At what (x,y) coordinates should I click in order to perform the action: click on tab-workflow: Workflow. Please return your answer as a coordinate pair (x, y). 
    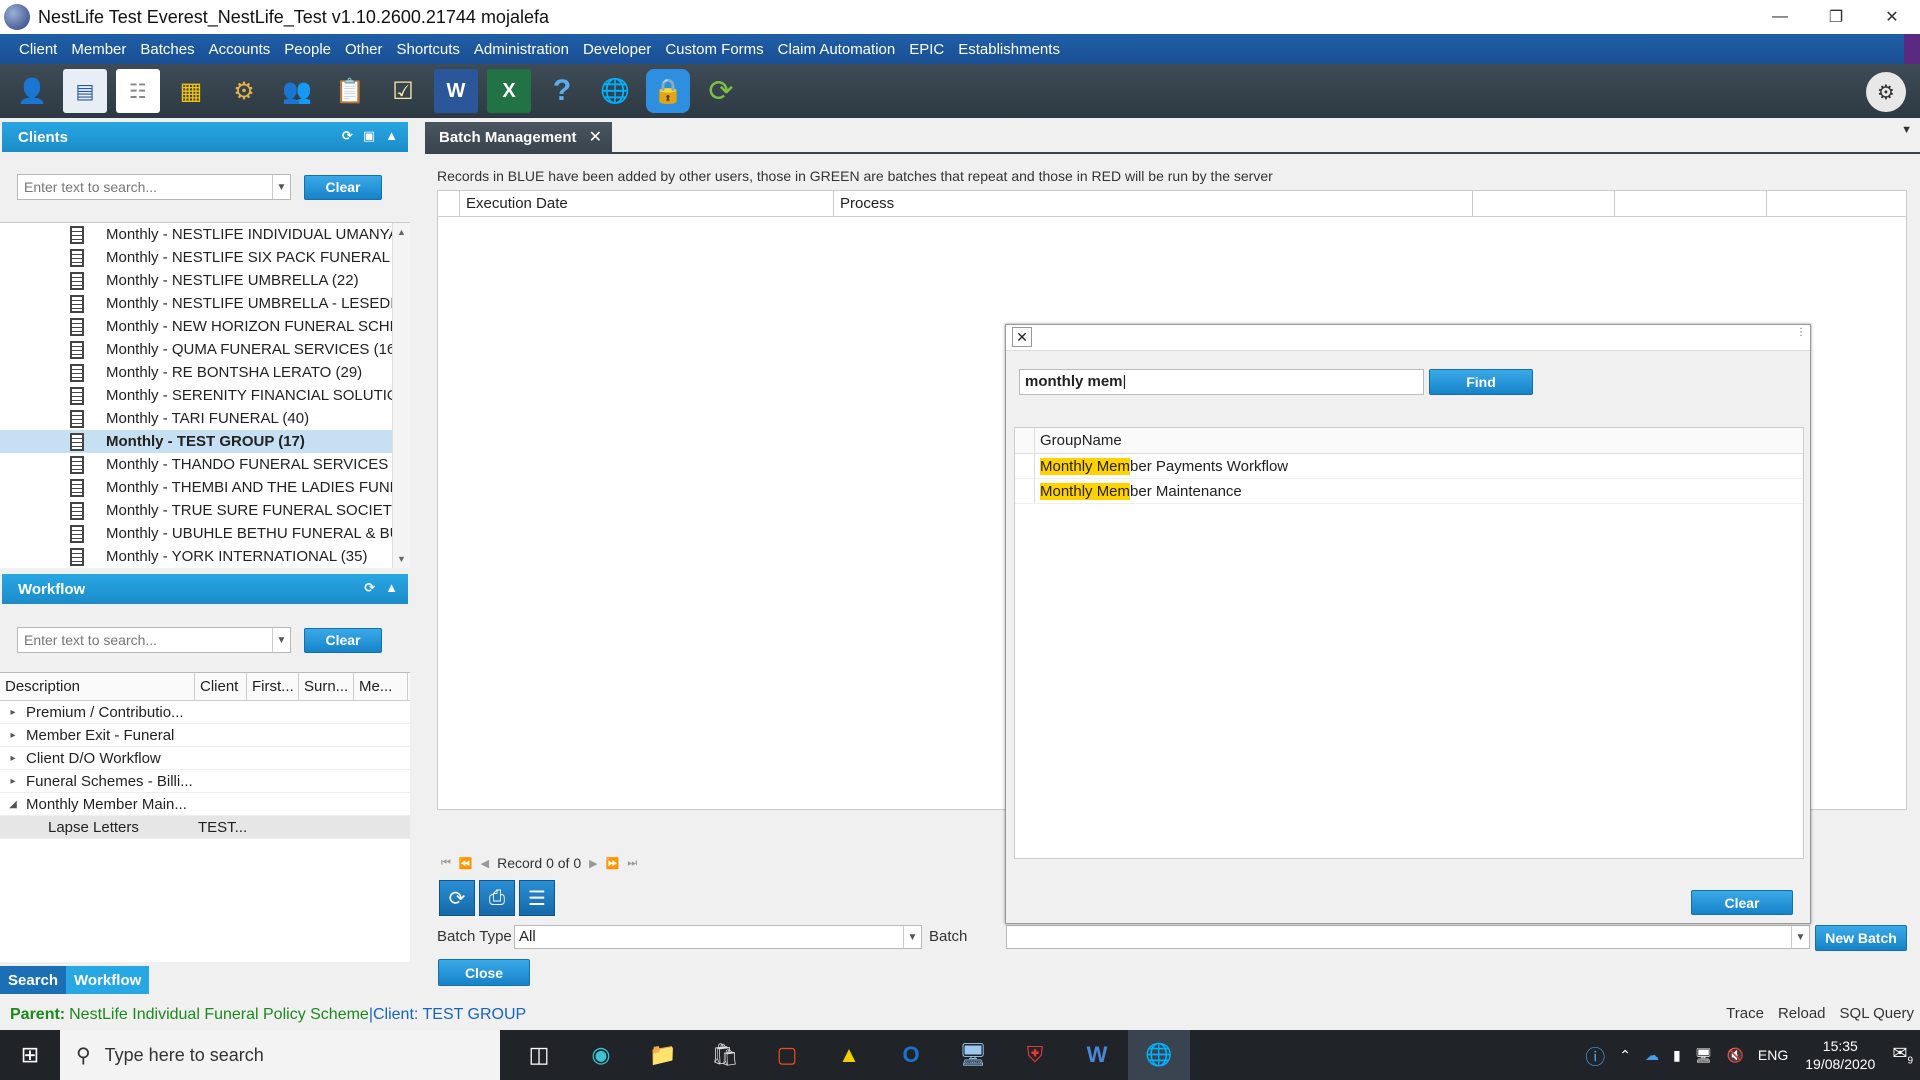
    Looking at the image, I should click on (108, 980).